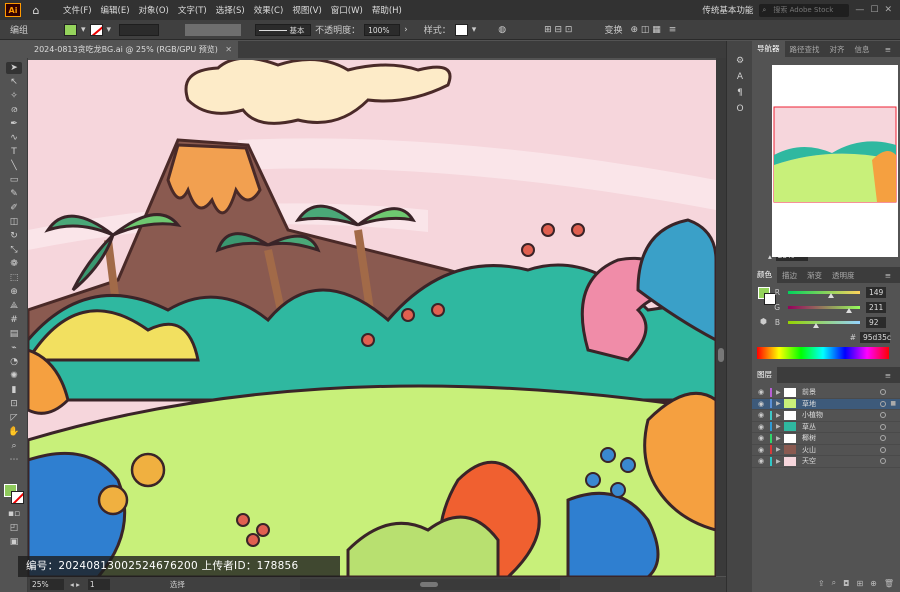  What do you see at coordinates (859, 10) in the screenshot?
I see `minimize-icon: —` at bounding box center [859, 10].